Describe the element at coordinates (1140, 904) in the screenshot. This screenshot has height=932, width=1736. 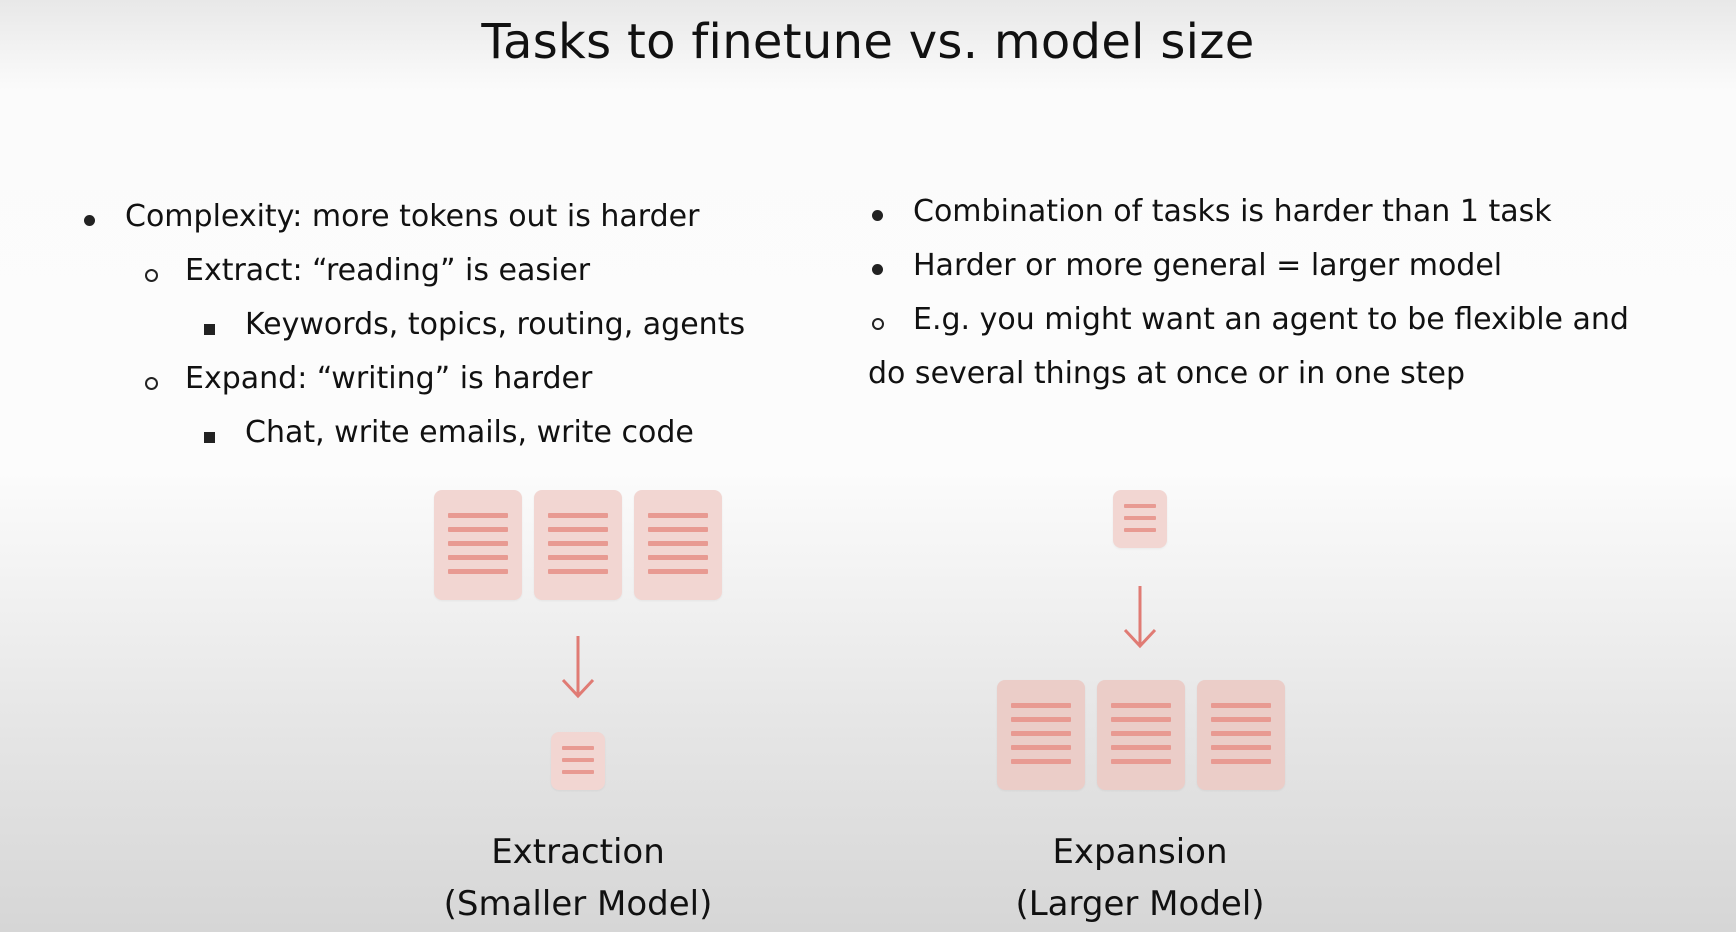
I see `caption-subtitle: (Larger Model)` at that location.